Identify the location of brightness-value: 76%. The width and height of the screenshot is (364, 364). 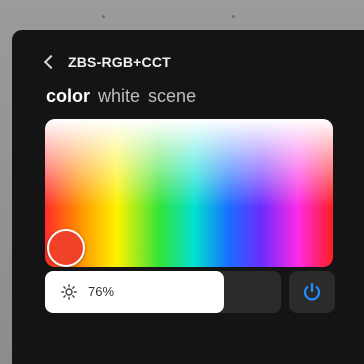
(101, 291).